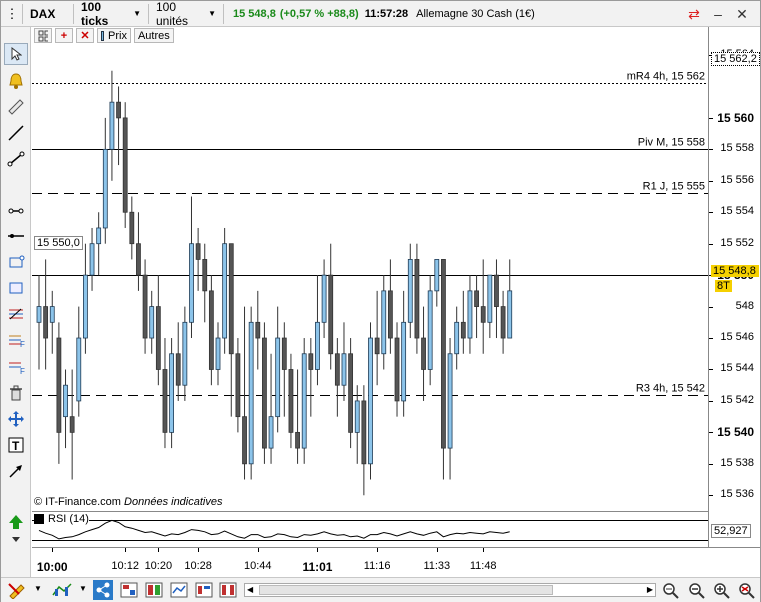  What do you see at coordinates (370, 35) in the screenshot?
I see `chart-header: + ✕ Prix Autres` at bounding box center [370, 35].